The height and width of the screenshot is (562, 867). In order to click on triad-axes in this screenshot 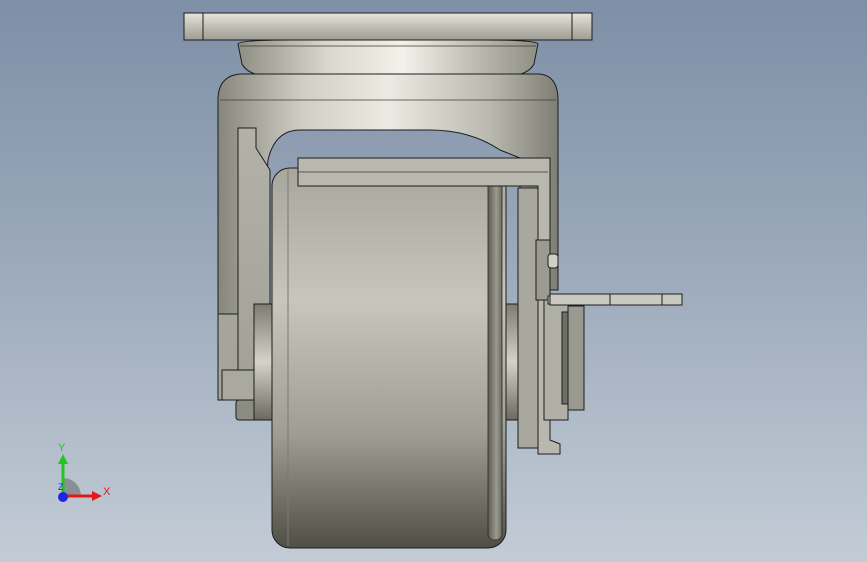, I will do `click(80, 478)`.